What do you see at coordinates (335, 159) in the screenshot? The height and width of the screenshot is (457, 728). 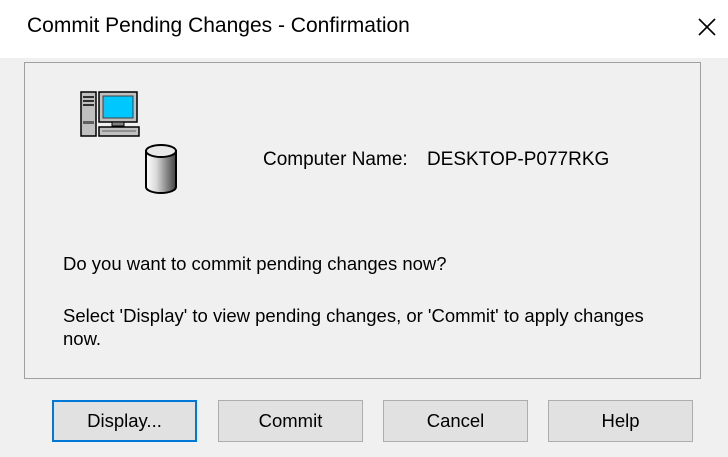 I see `computer-name-label: Computer Name:` at bounding box center [335, 159].